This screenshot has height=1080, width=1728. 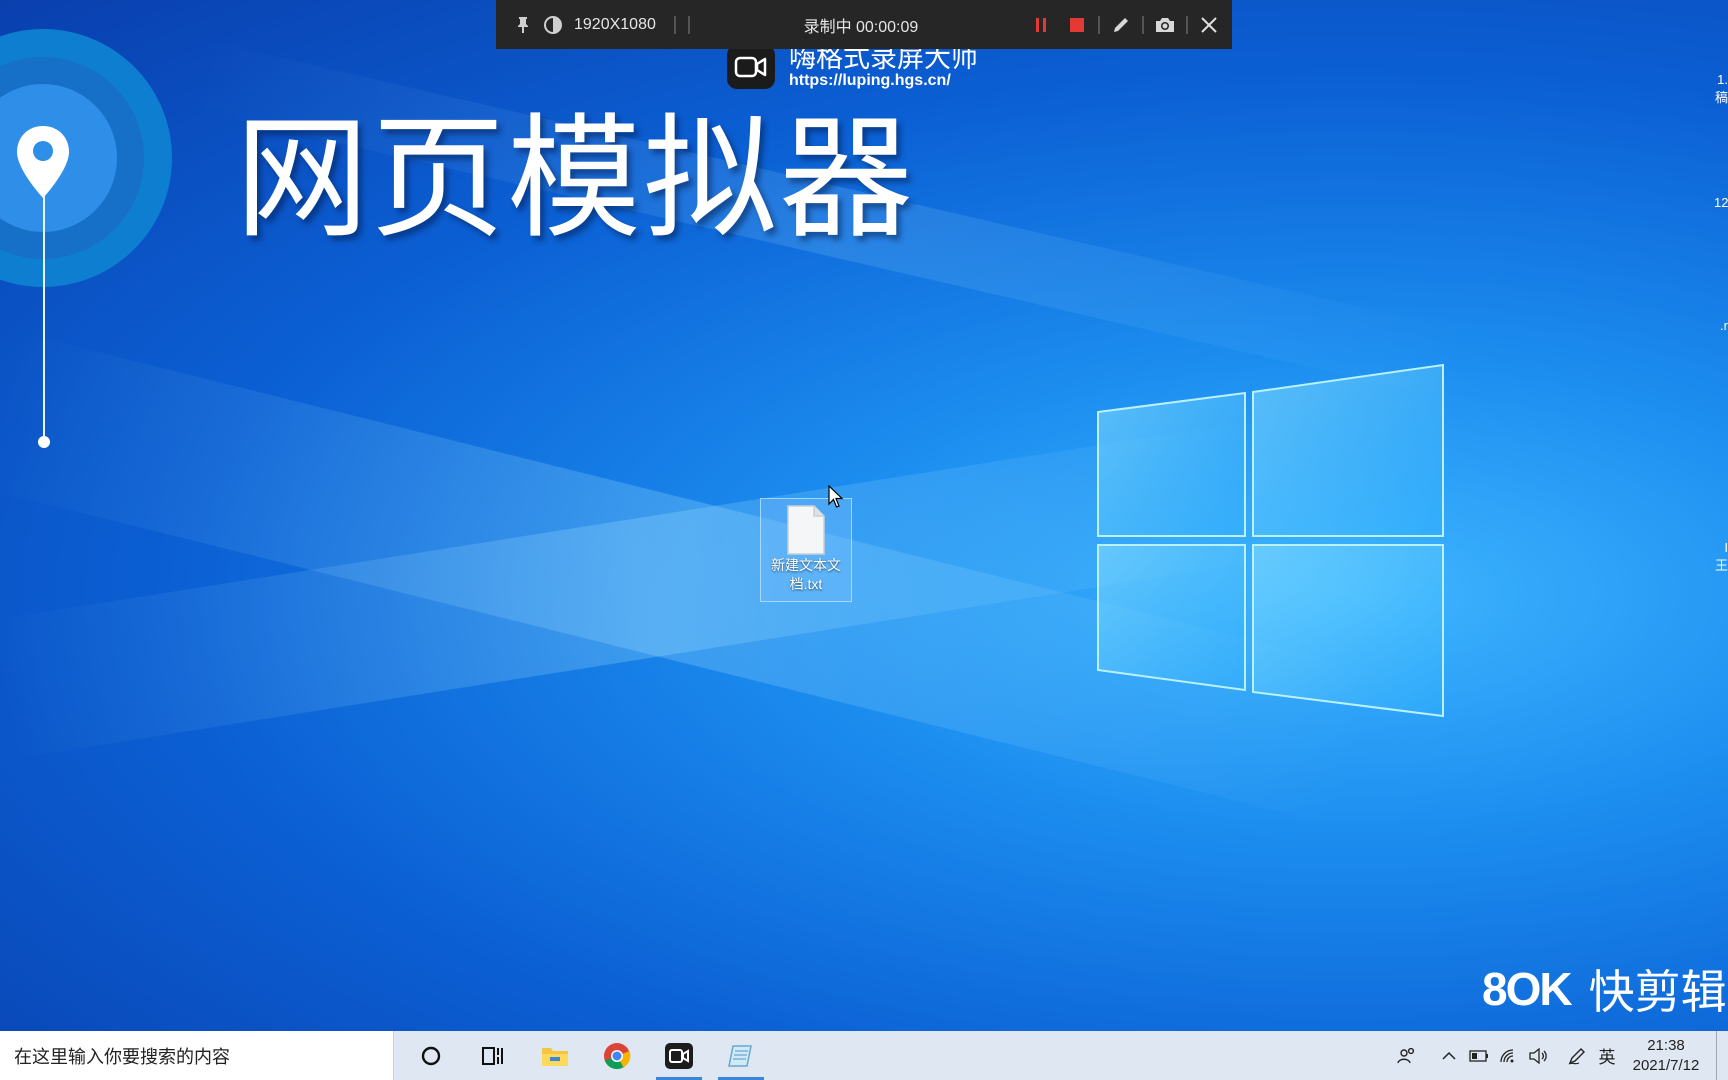 I want to click on close-icon, so click(x=1209, y=25).